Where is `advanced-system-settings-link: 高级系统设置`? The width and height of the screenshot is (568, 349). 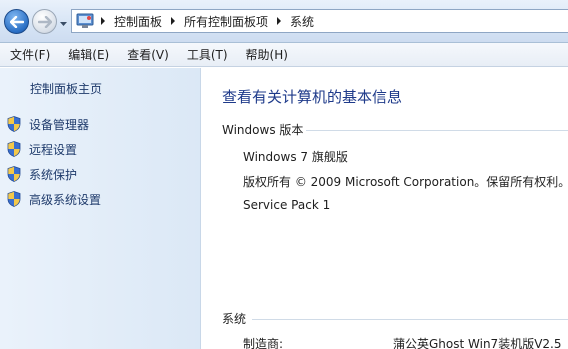 advanced-system-settings-link: 高级系统设置 is located at coordinates (53, 199).